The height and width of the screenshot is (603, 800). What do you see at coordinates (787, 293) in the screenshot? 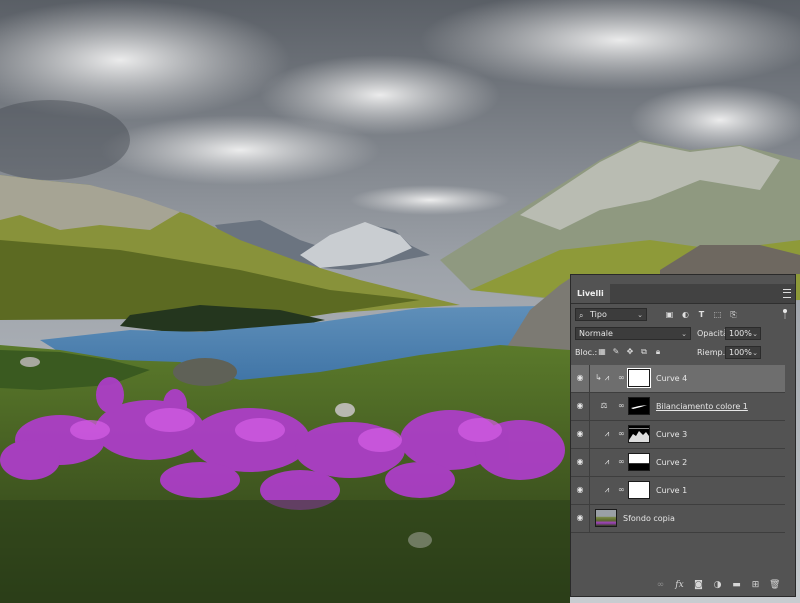
I see `panel-menu-icon` at bounding box center [787, 293].